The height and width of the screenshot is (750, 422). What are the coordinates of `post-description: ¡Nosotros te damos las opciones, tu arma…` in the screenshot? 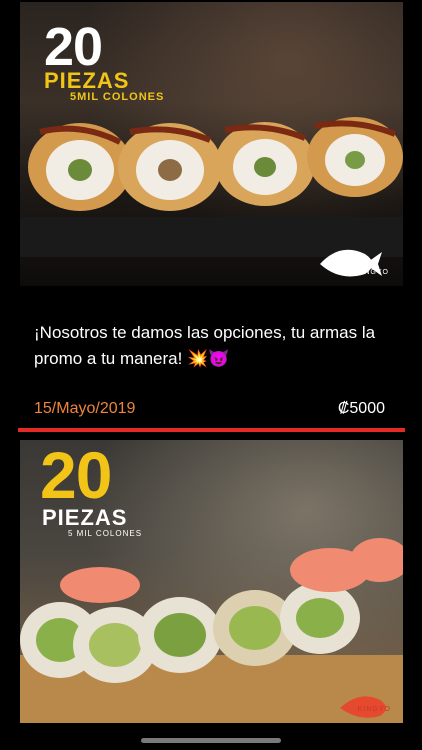 It's located at (205, 345).